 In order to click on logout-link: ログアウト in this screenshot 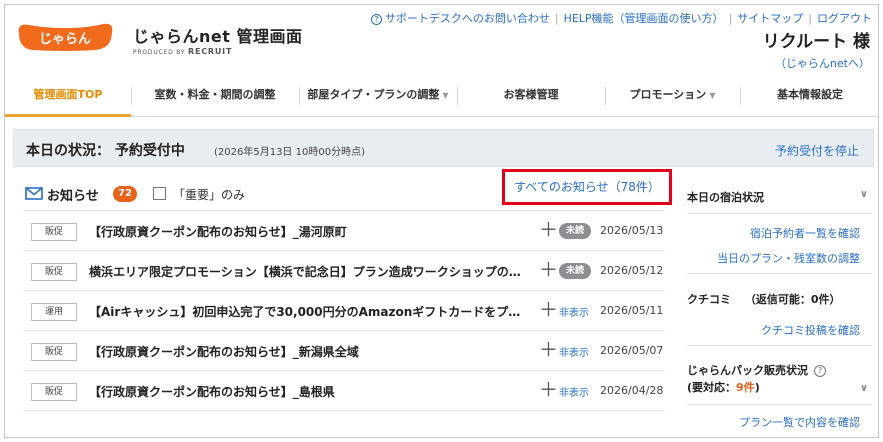, I will do `click(844, 18)`.